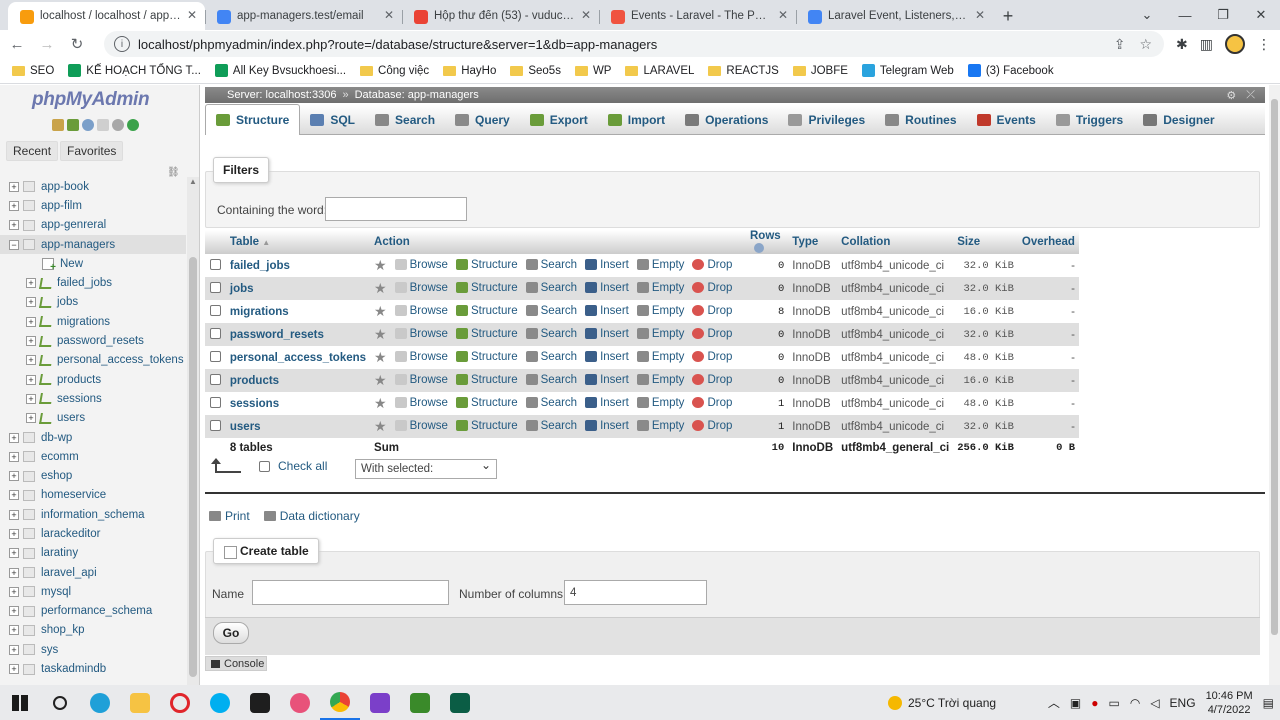  I want to click on drop-action: Drop, so click(712, 403).